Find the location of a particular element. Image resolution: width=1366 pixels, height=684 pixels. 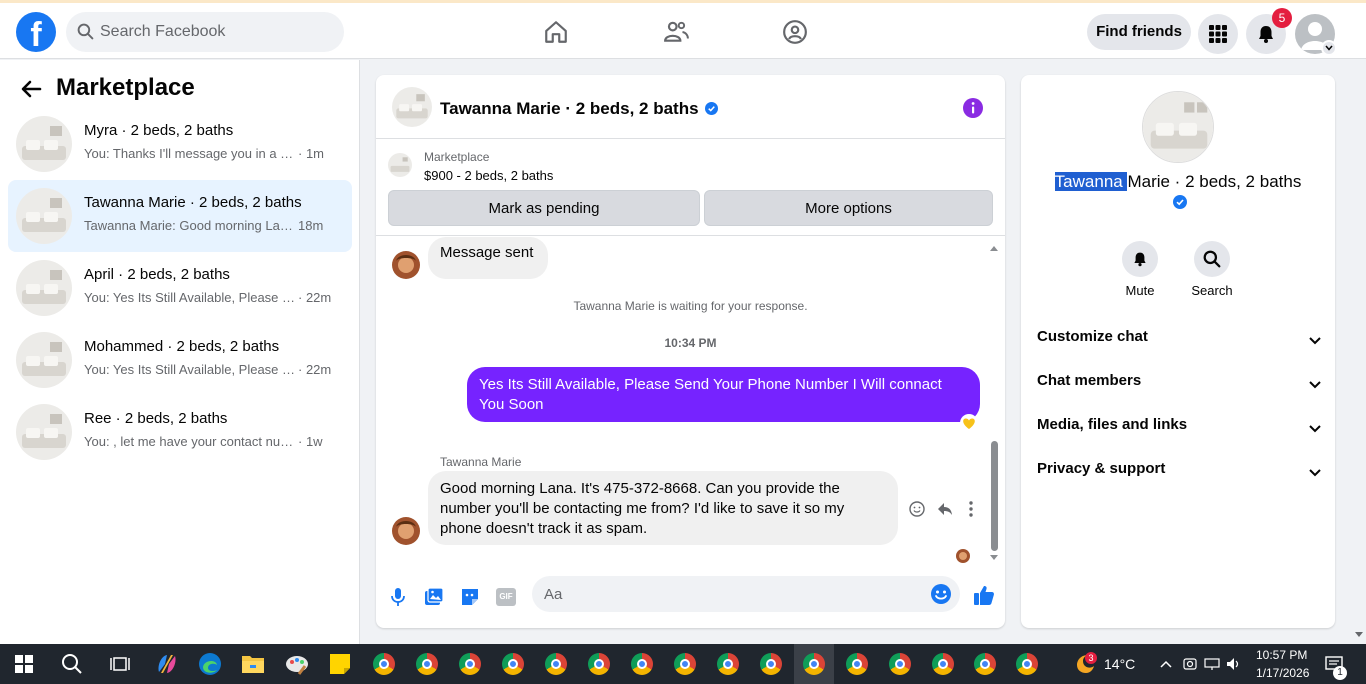

search-button: Search is located at coordinates (1212, 269).